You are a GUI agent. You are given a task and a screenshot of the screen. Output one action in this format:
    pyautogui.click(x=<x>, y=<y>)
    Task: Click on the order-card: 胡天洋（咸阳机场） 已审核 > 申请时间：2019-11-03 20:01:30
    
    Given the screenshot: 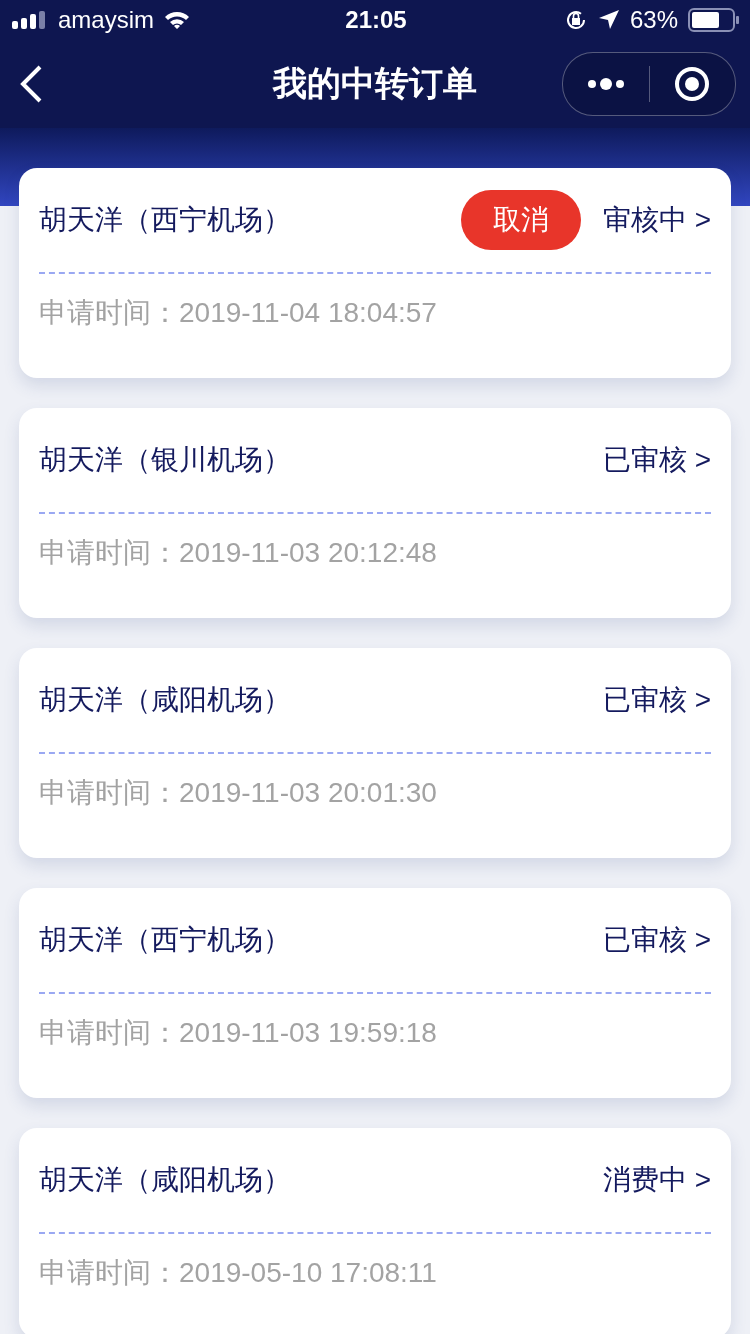 What is the action you would take?
    pyautogui.click(x=375, y=753)
    